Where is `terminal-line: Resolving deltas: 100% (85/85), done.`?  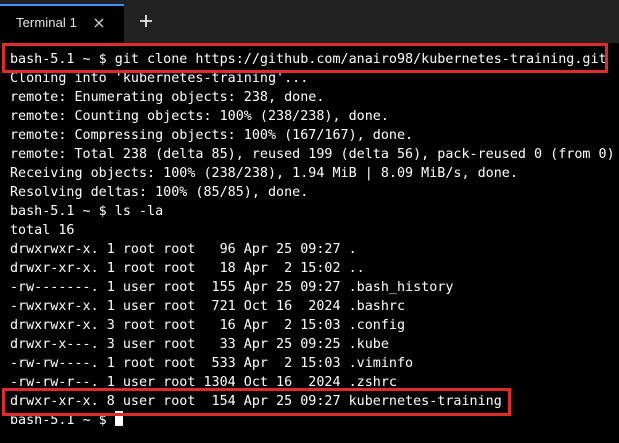 terminal-line: Resolving deltas: 100% (85/85), done. is located at coordinates (159, 192).